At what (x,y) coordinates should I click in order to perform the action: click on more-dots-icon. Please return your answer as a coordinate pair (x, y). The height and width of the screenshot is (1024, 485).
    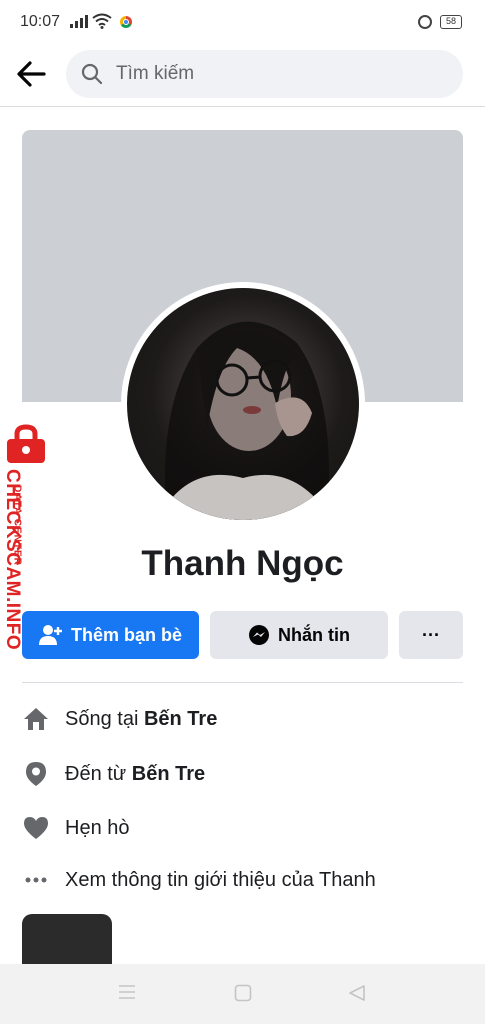
    Looking at the image, I should click on (36, 880).